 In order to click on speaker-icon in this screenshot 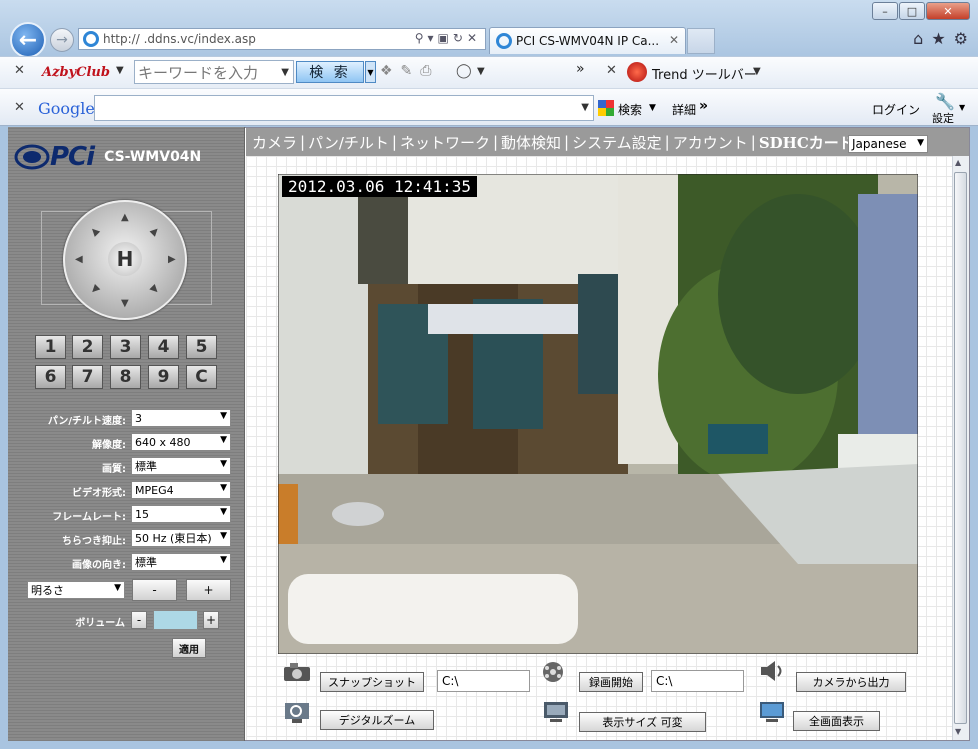, I will do `click(771, 671)`.